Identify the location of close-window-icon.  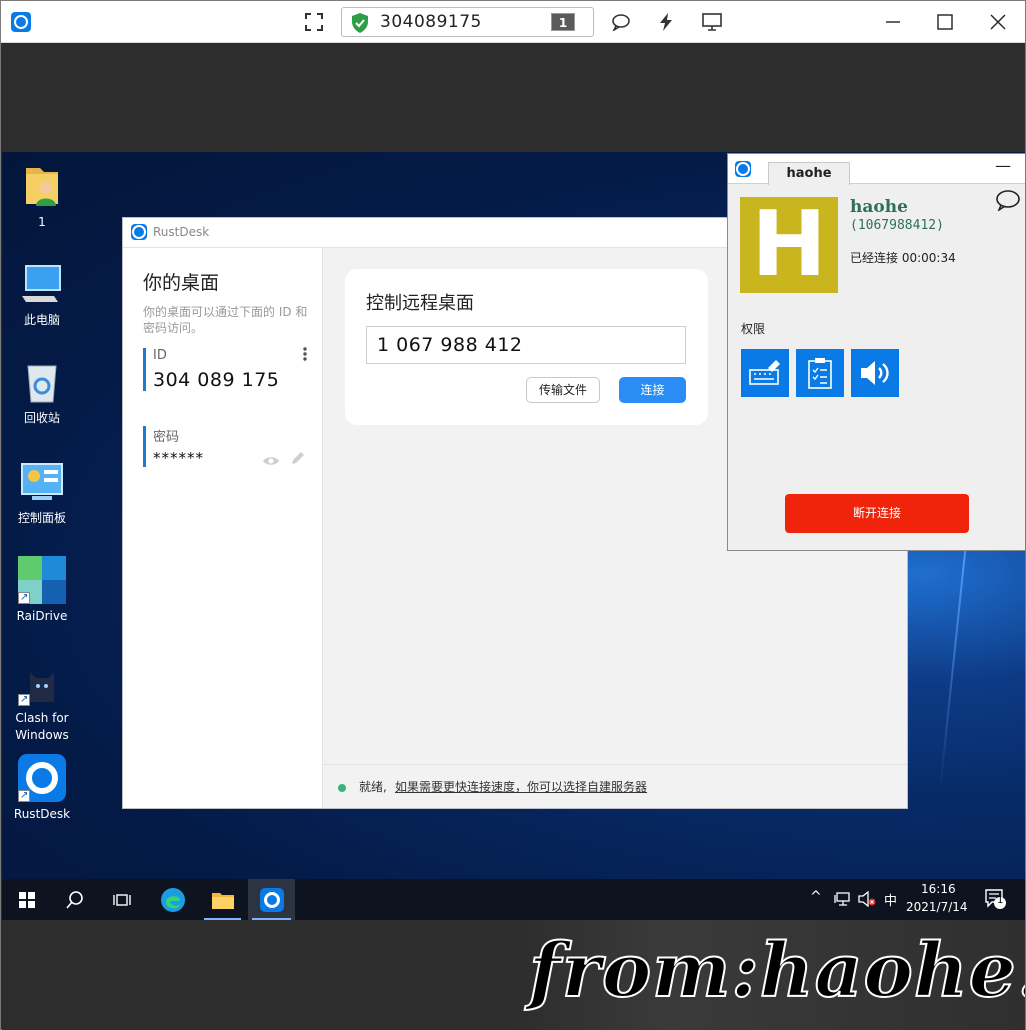
(998, 22).